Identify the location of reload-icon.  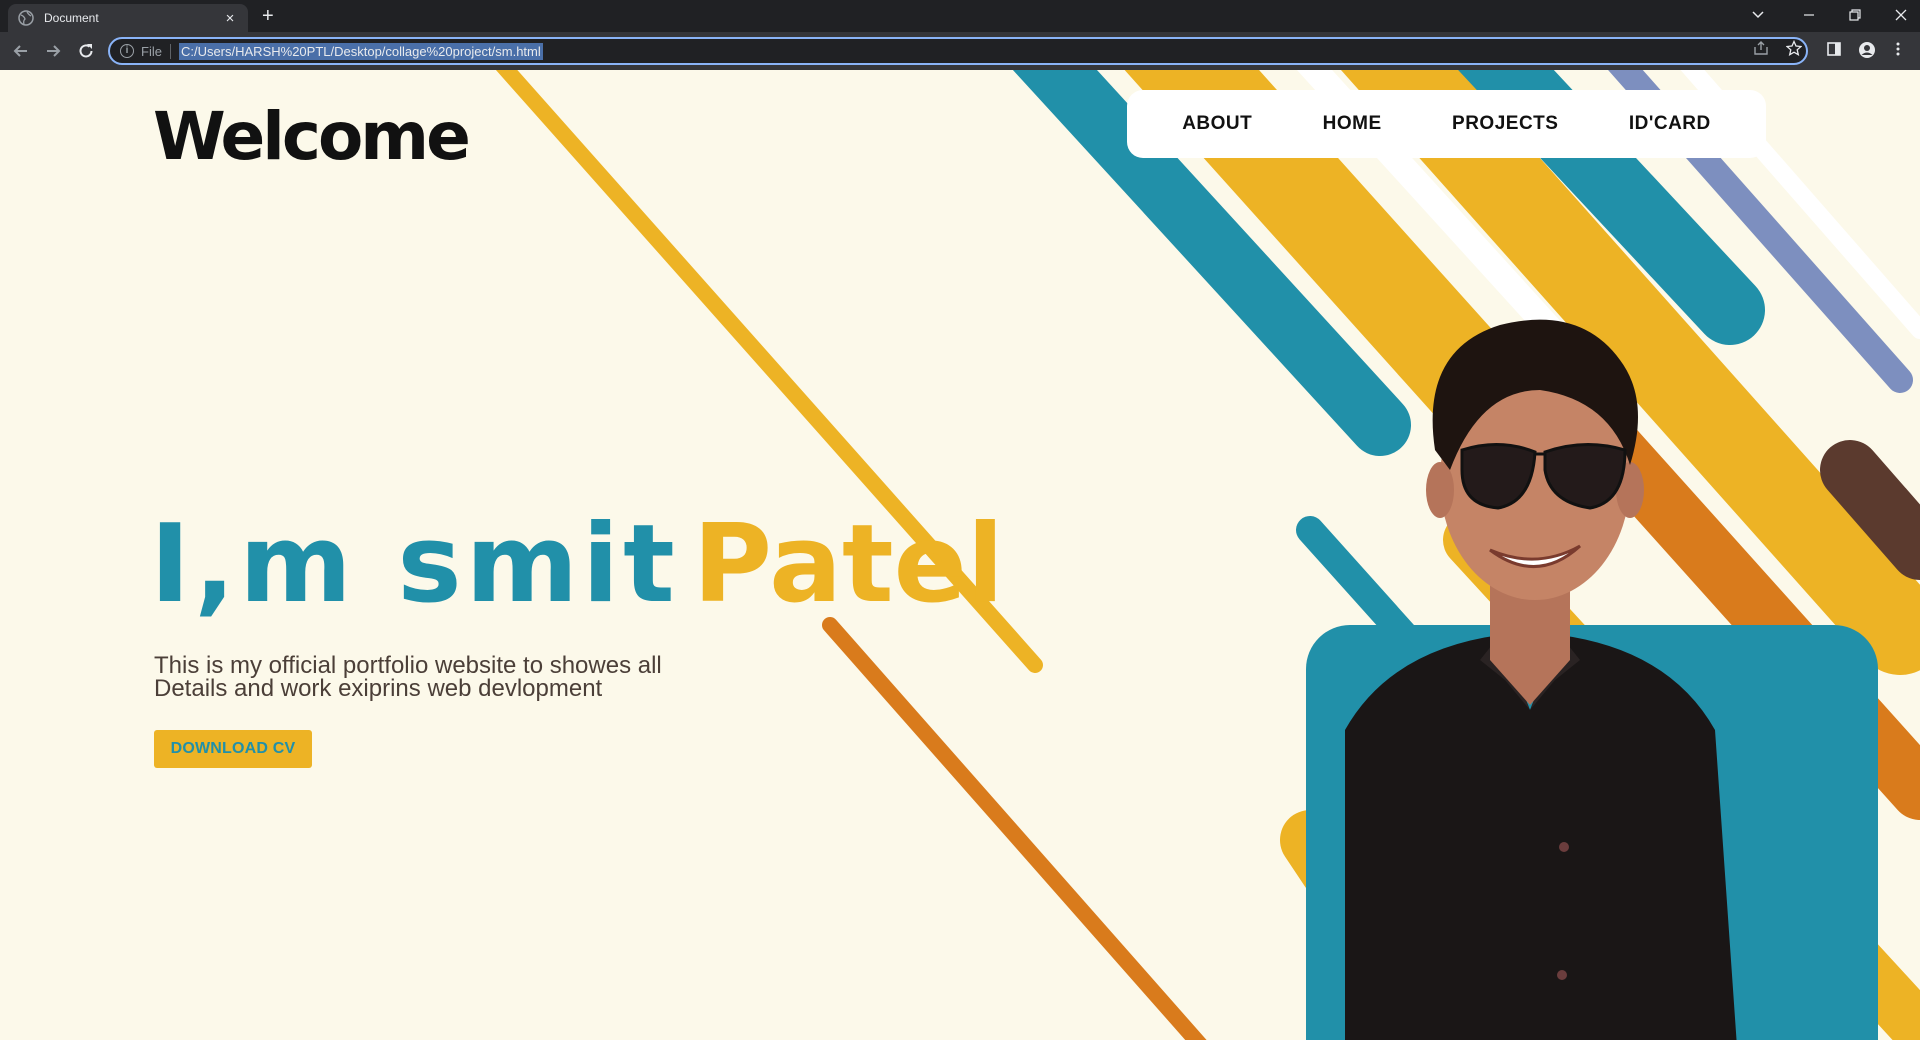
(86, 51).